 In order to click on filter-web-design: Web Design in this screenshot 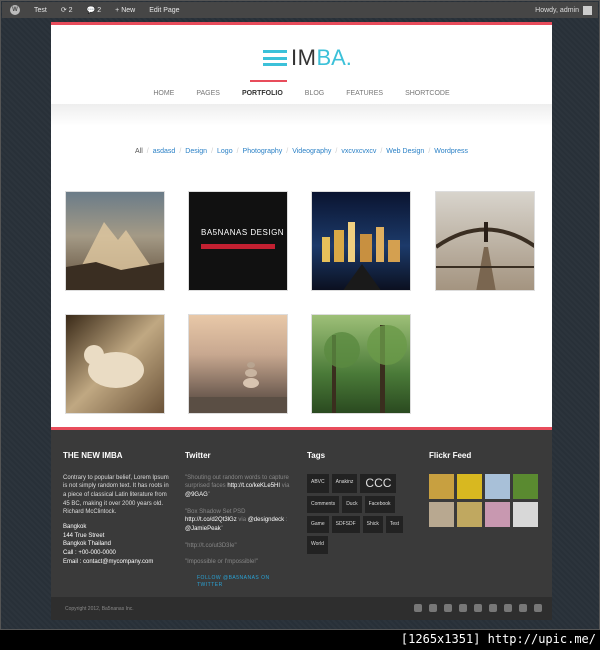, I will do `click(405, 151)`.